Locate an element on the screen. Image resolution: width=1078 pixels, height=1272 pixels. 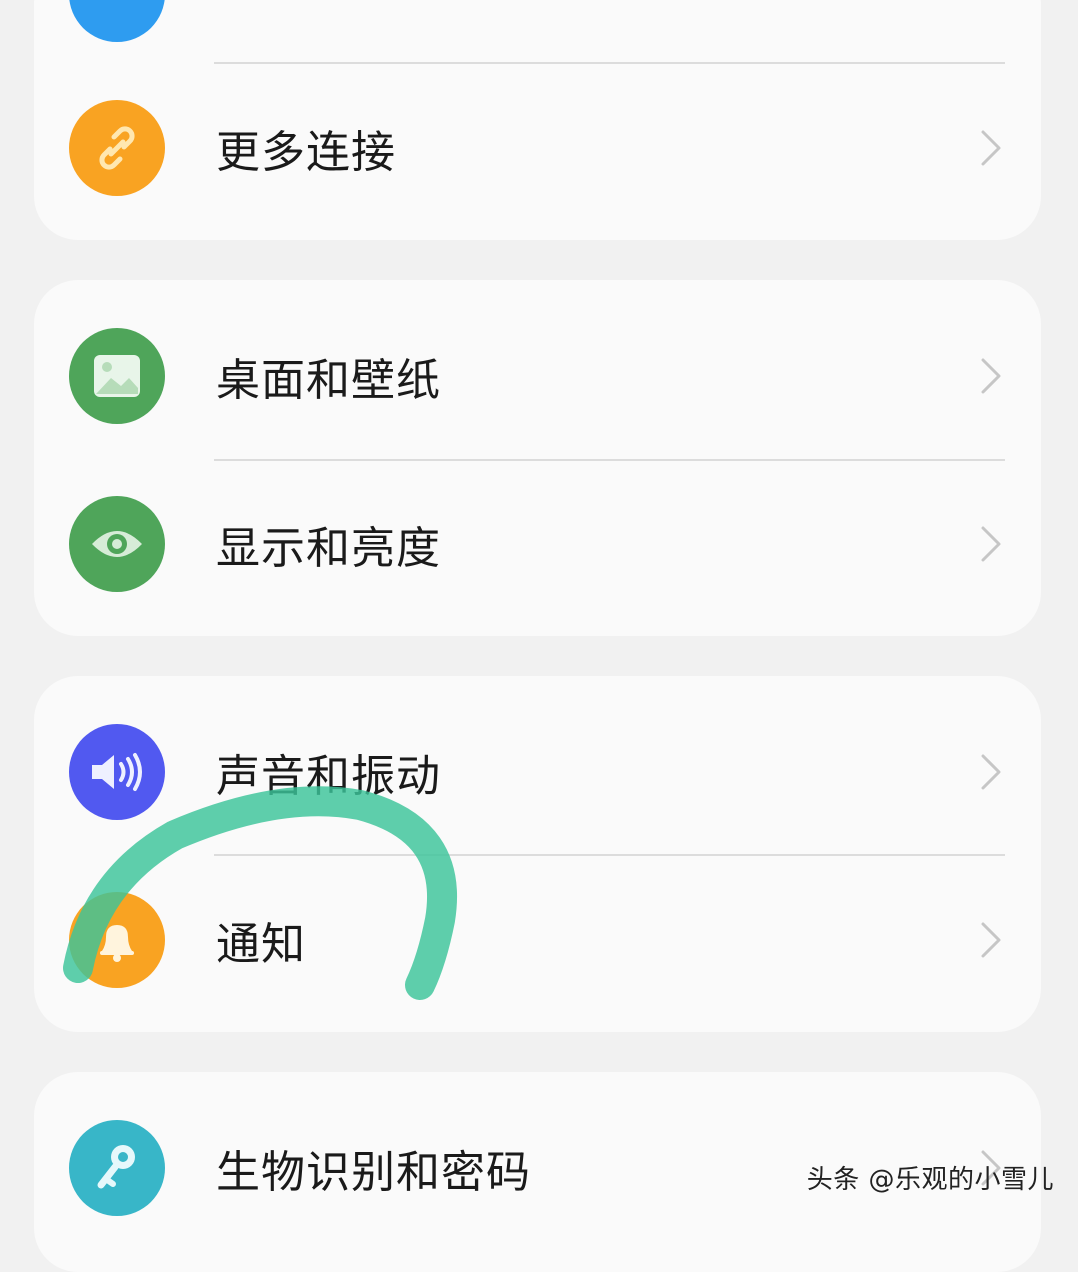
bell-icon is located at coordinates (117, 940).